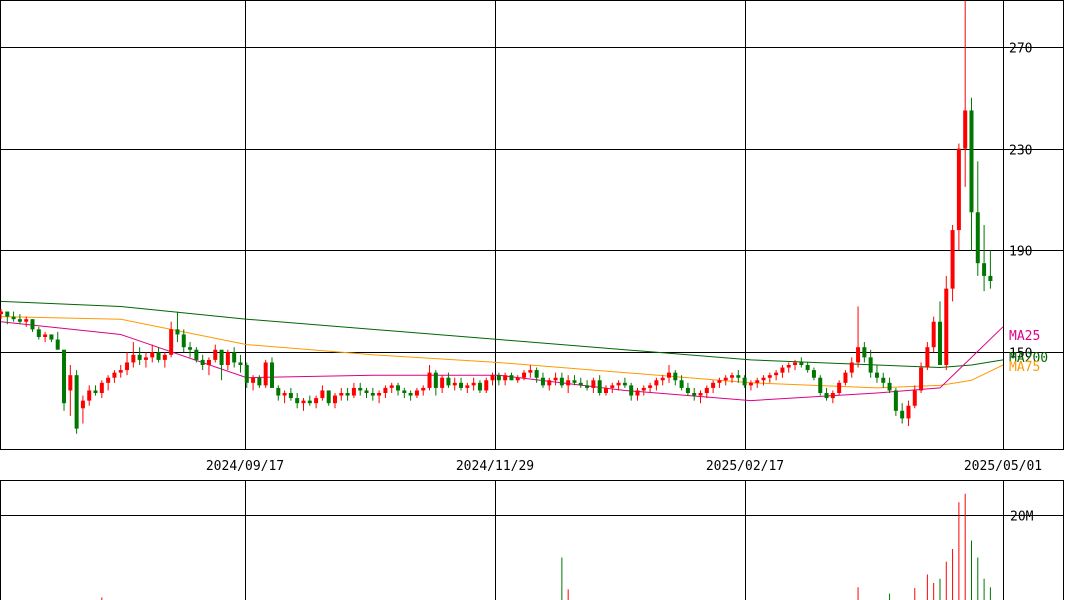  I want to click on legend-ma25: MA25, so click(1024, 336).